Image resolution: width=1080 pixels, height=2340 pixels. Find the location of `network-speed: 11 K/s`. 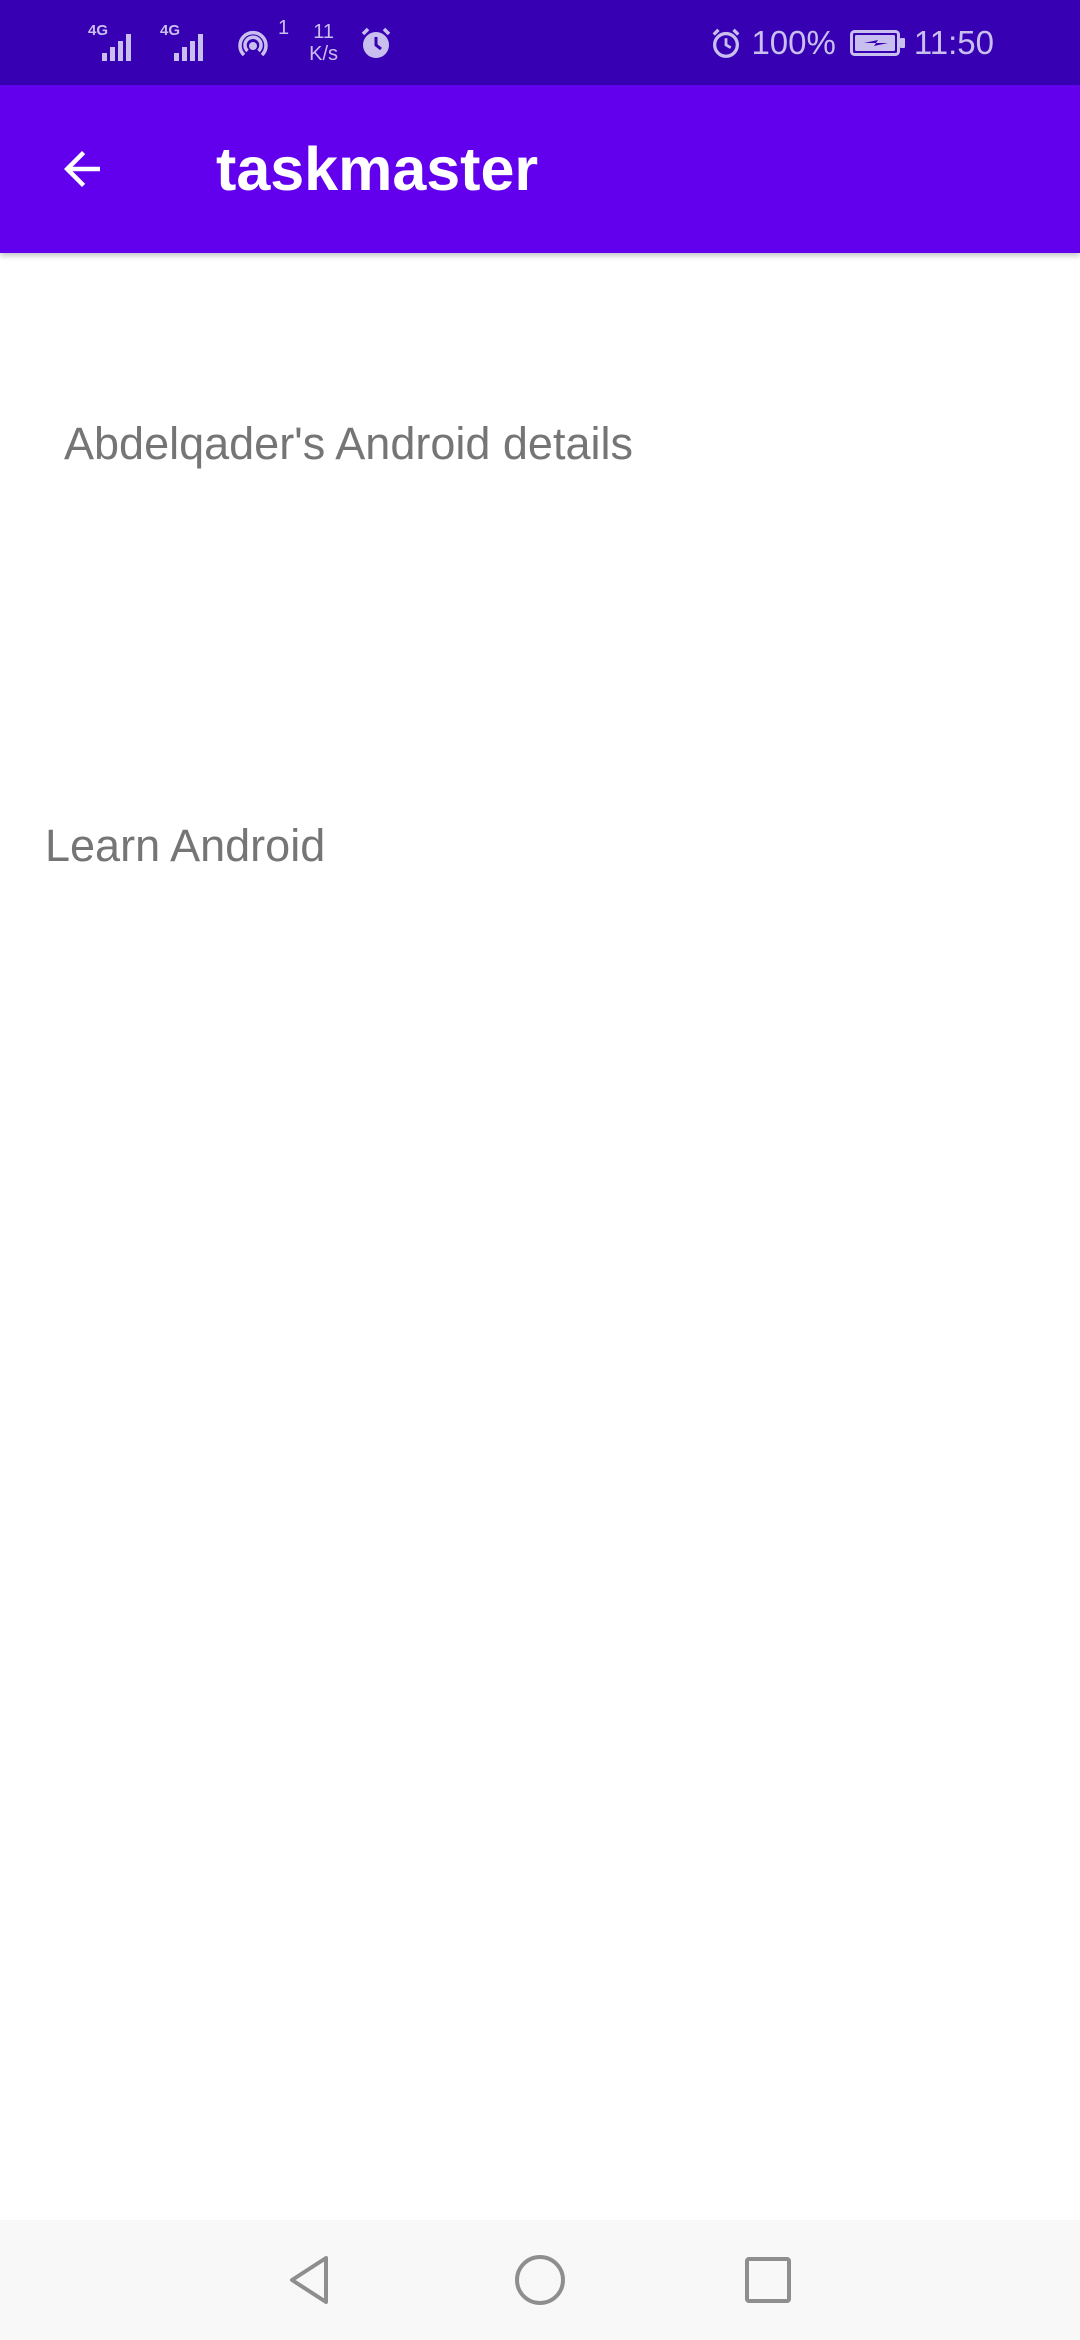

network-speed: 11 K/s is located at coordinates (323, 43).